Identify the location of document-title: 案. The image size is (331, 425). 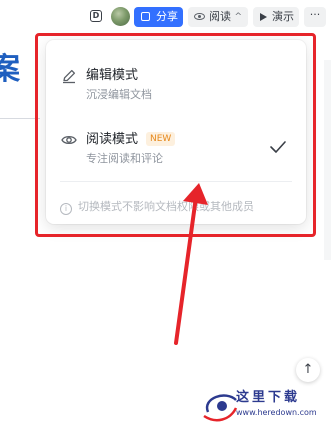
(10, 69).